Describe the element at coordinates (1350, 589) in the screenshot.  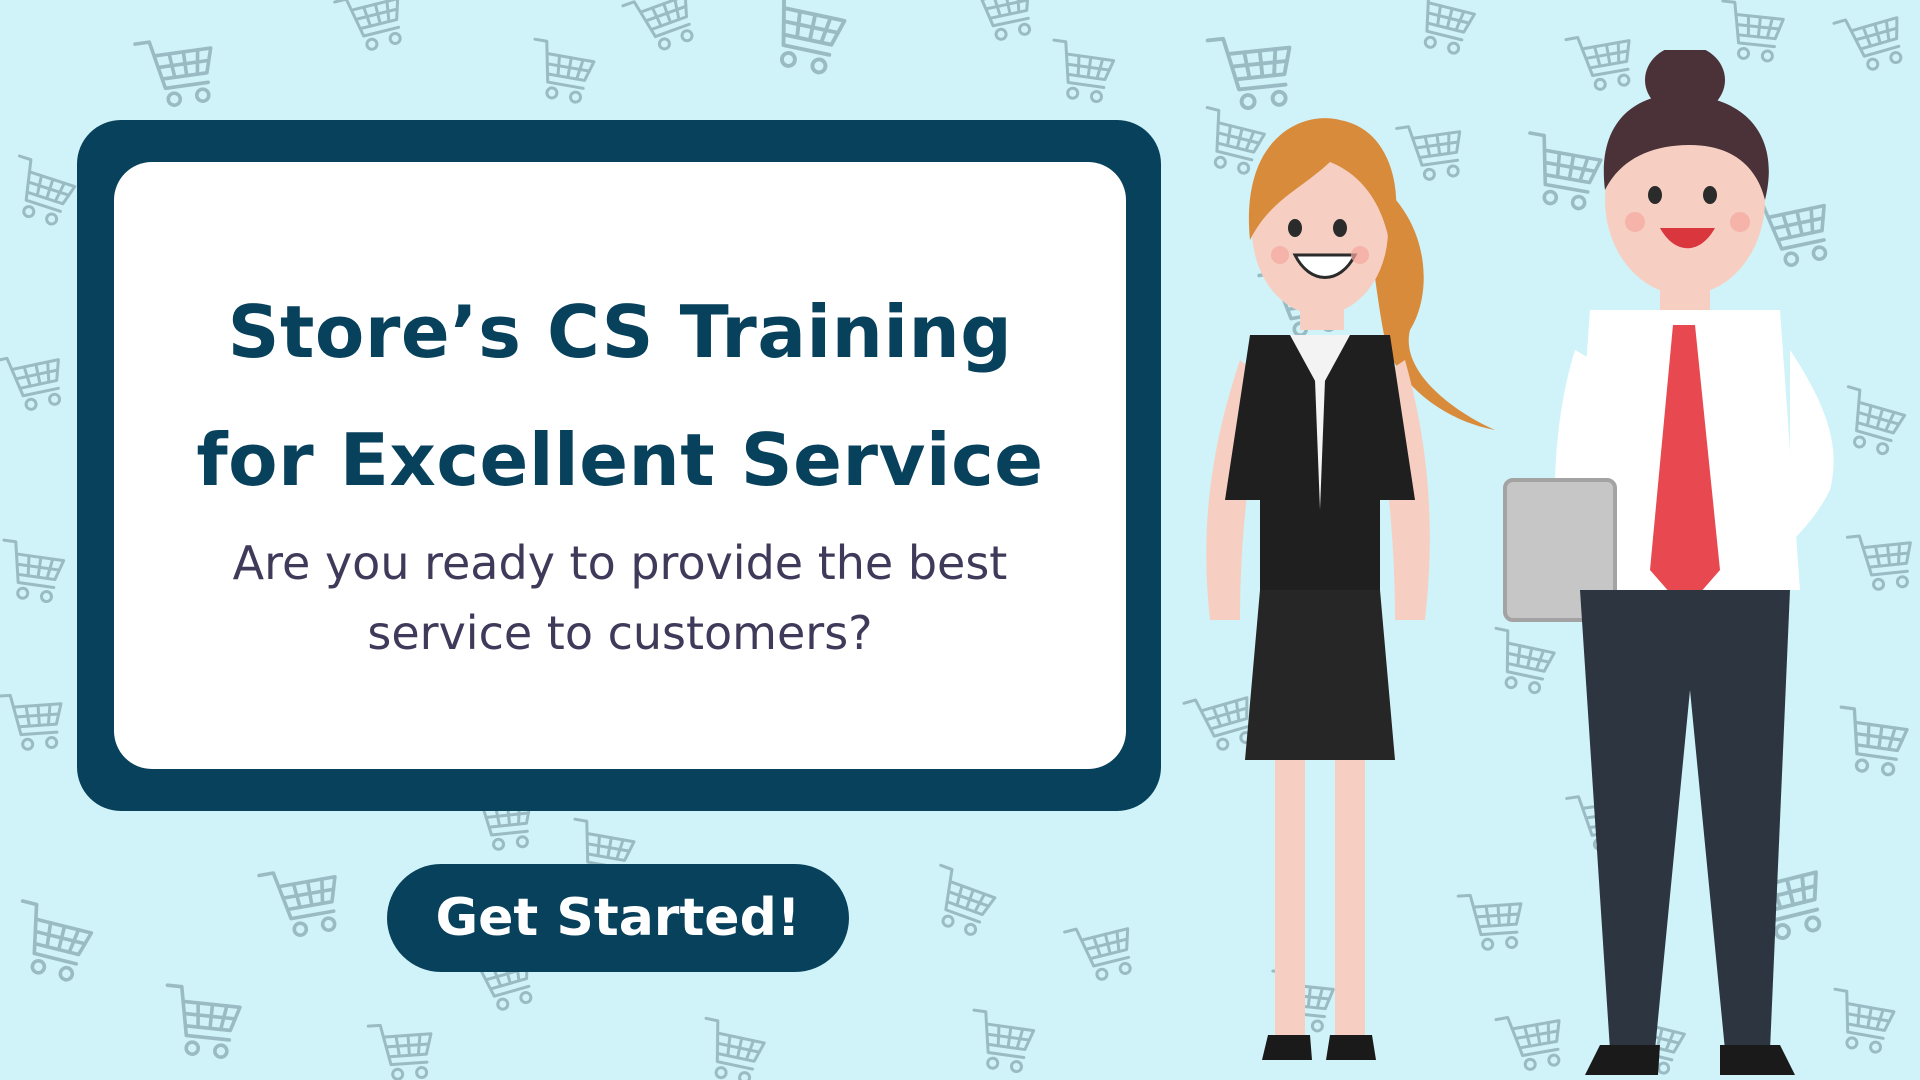
I see `woman-figure` at that location.